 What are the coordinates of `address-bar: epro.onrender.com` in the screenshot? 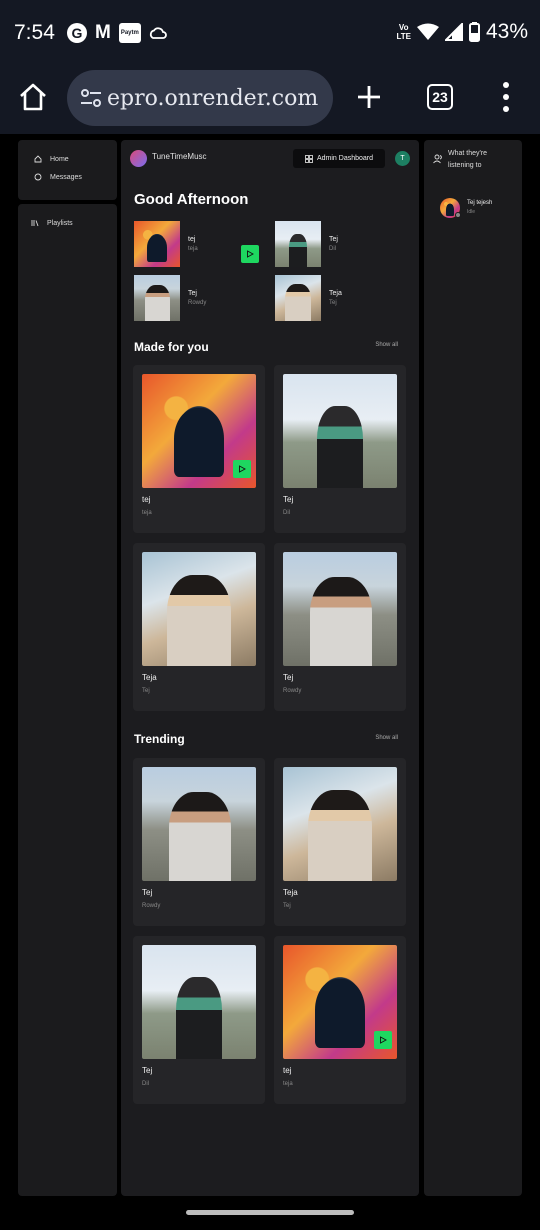 It's located at (200, 98).